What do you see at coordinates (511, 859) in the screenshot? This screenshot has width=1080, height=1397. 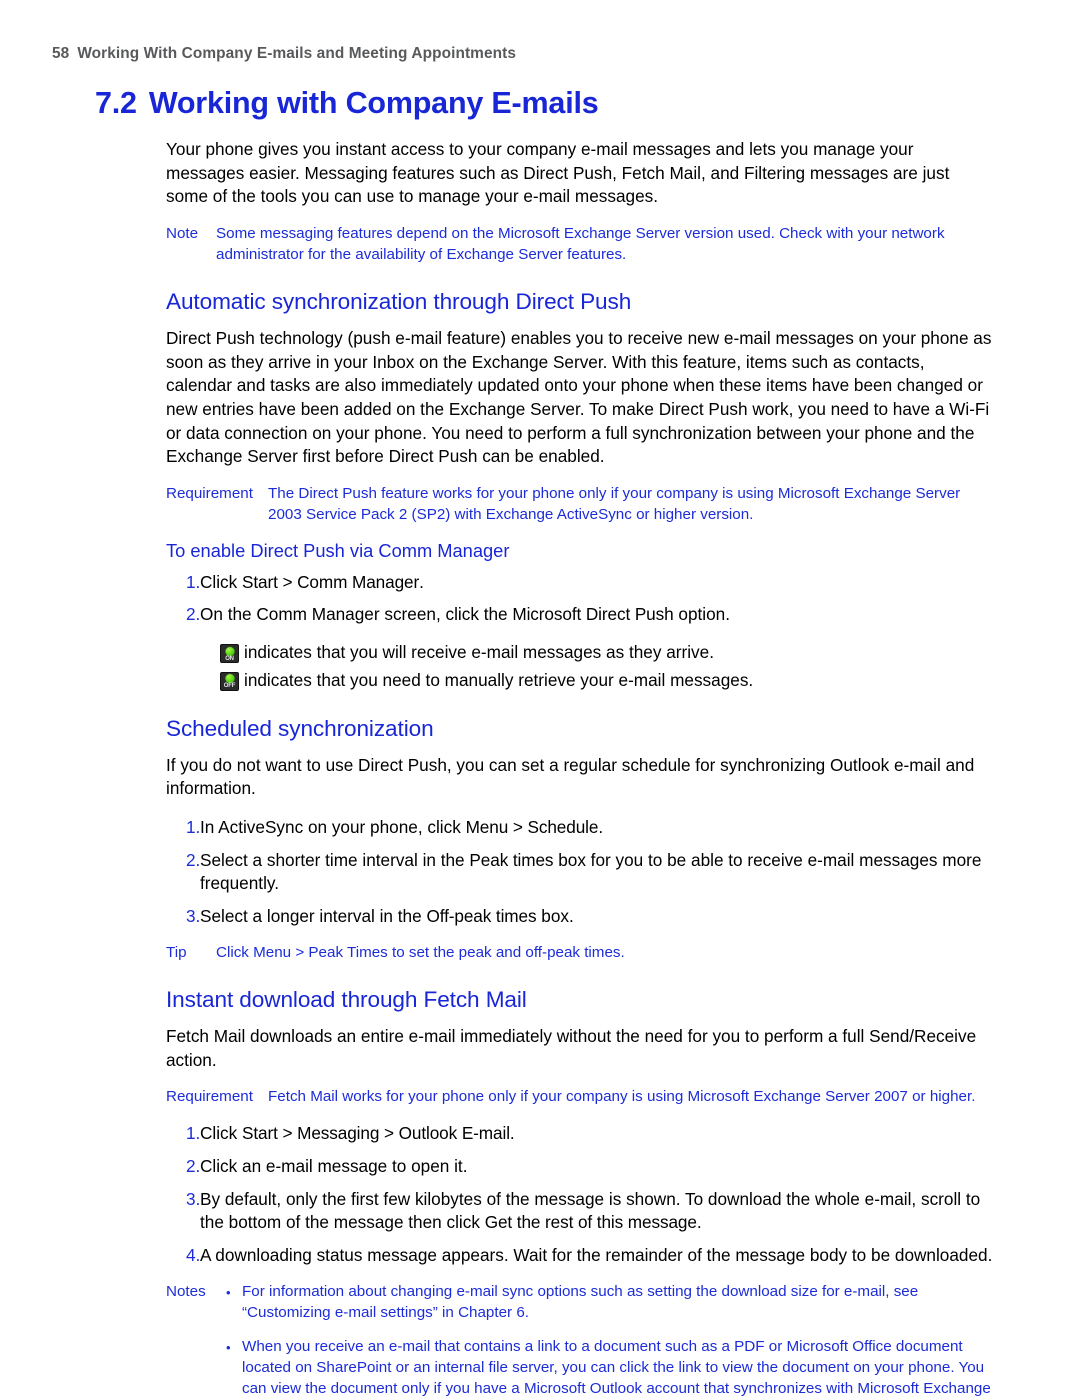 I see `step-ui-element: Peak times` at bounding box center [511, 859].